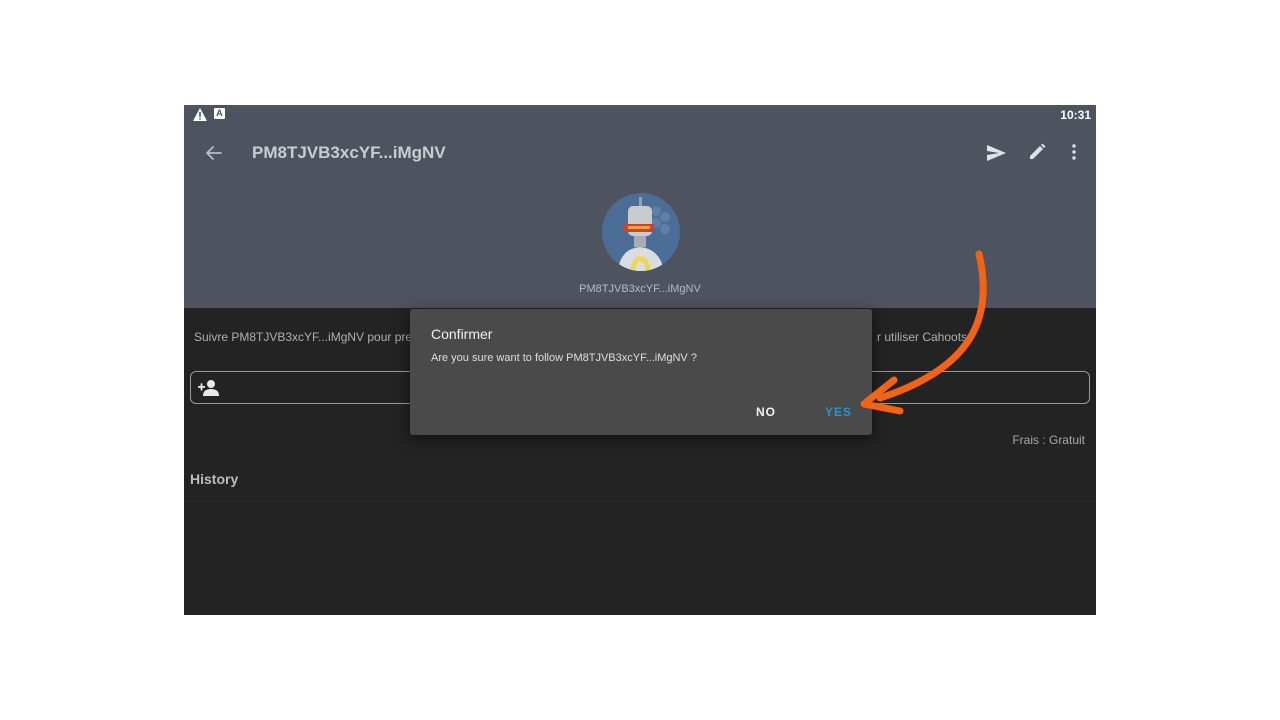  What do you see at coordinates (838, 412) in the screenshot?
I see `yes-button: YES` at bounding box center [838, 412].